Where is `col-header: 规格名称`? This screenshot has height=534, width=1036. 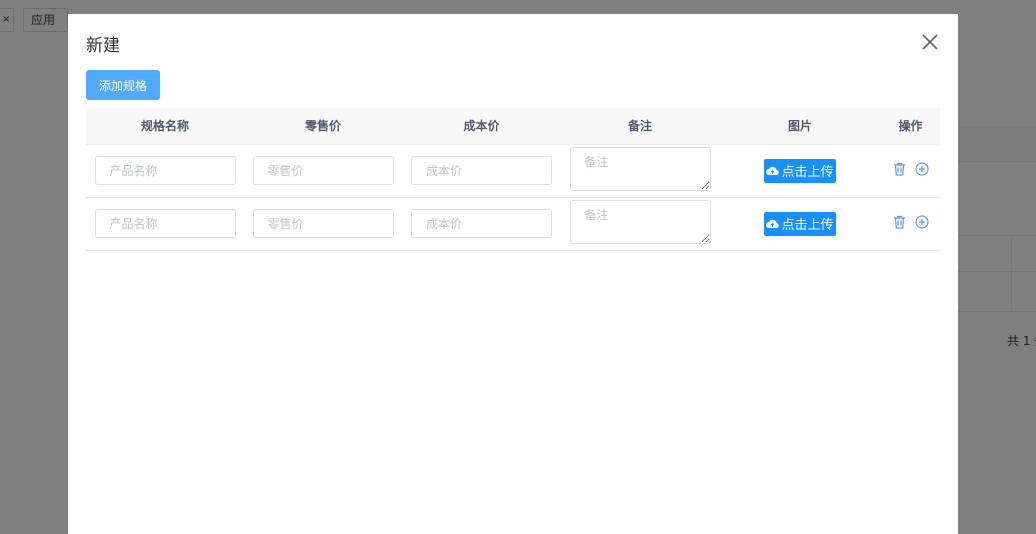 col-header: 规格名称 is located at coordinates (165, 126).